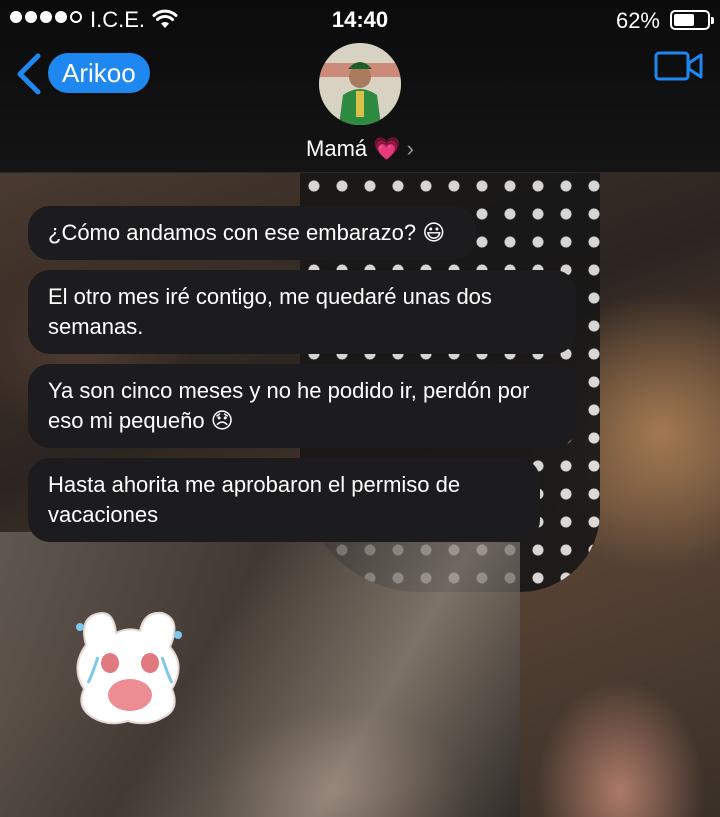 This screenshot has height=817, width=720. I want to click on contact-name: Mamá 💗 ›, so click(360, 149).